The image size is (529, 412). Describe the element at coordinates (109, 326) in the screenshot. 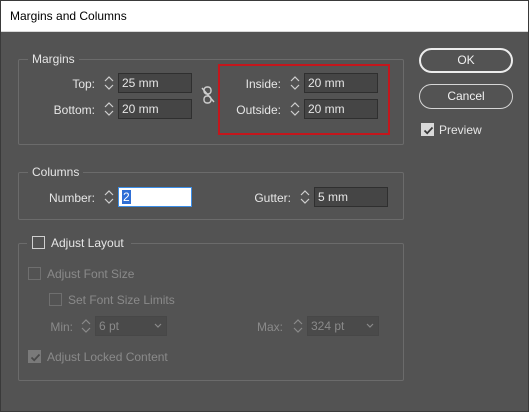

I see `min-value: 6 pt` at that location.